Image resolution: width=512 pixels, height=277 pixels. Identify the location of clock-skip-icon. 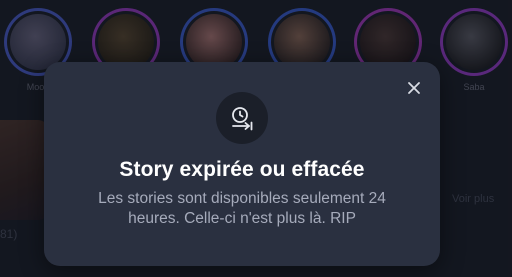
(242, 119).